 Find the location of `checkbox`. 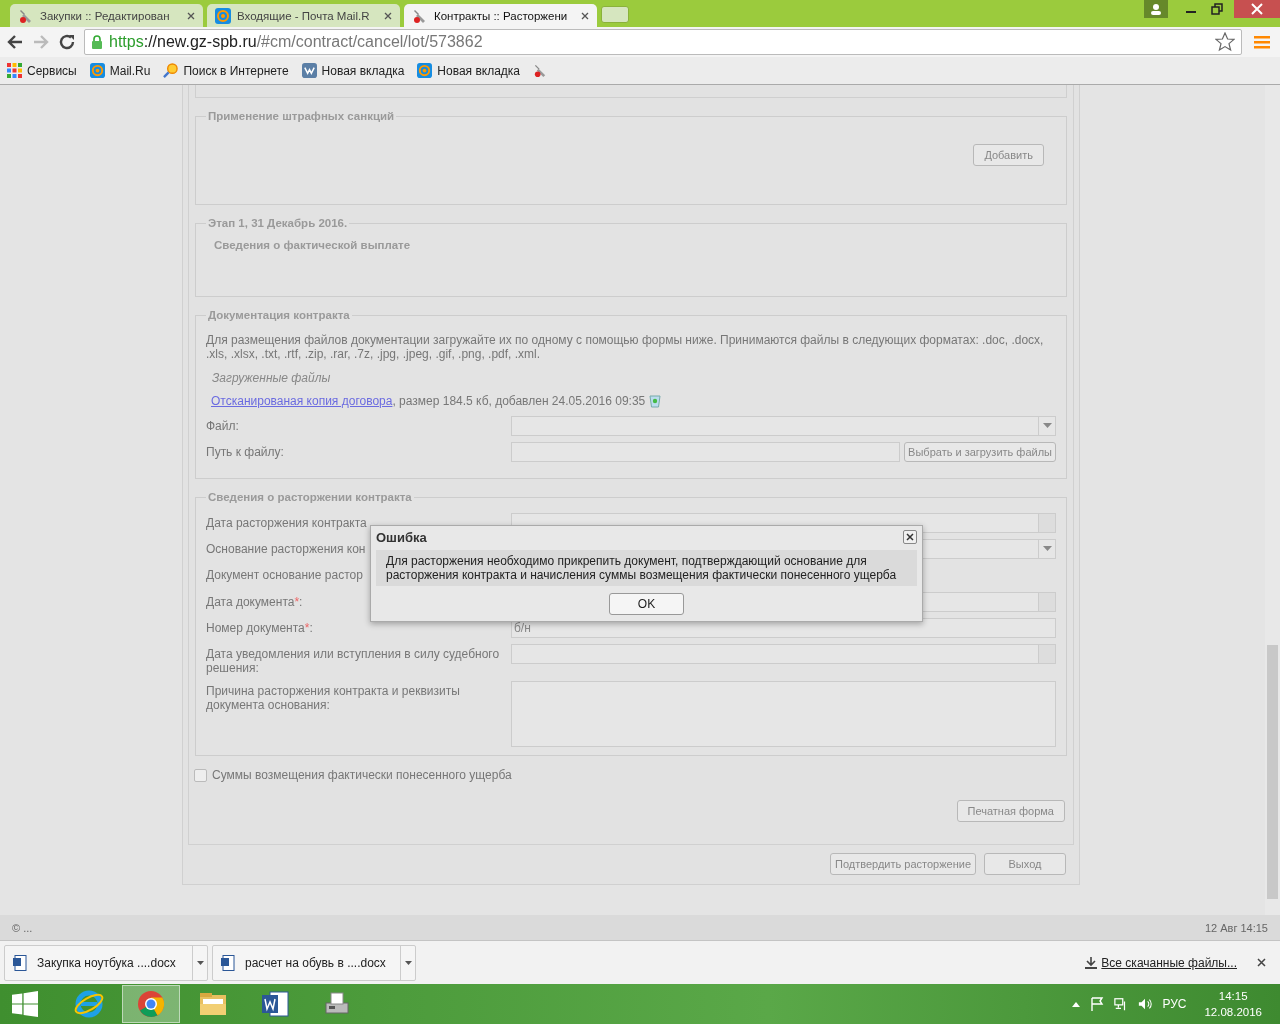

checkbox is located at coordinates (200, 775).